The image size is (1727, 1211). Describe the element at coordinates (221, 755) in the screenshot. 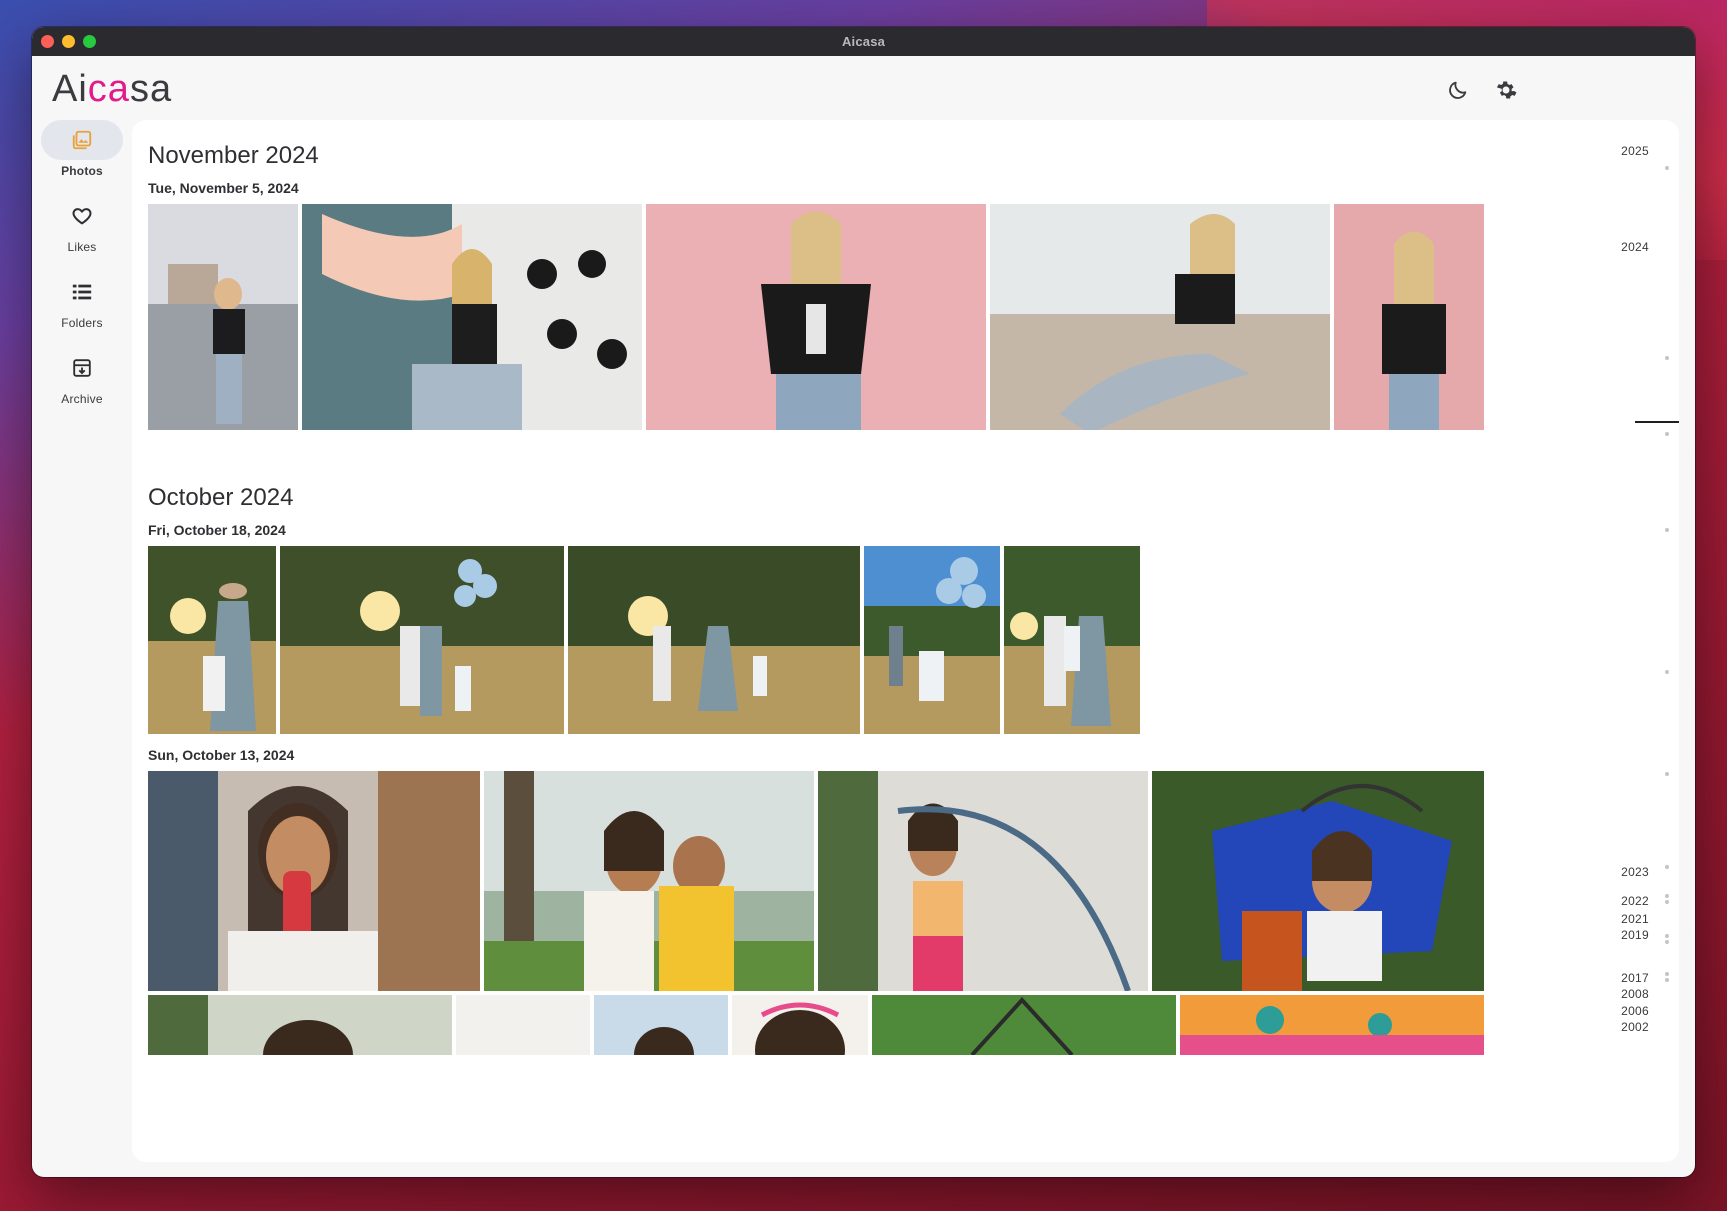

I see `day-heading: Sun, October 13, 2024` at that location.